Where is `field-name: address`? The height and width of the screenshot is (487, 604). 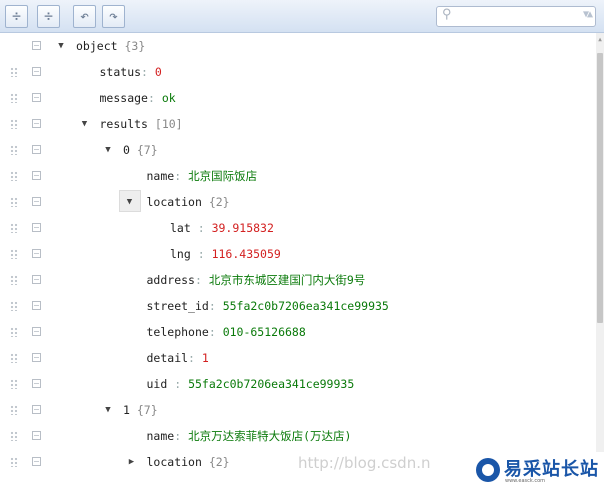 field-name: address is located at coordinates (171, 280).